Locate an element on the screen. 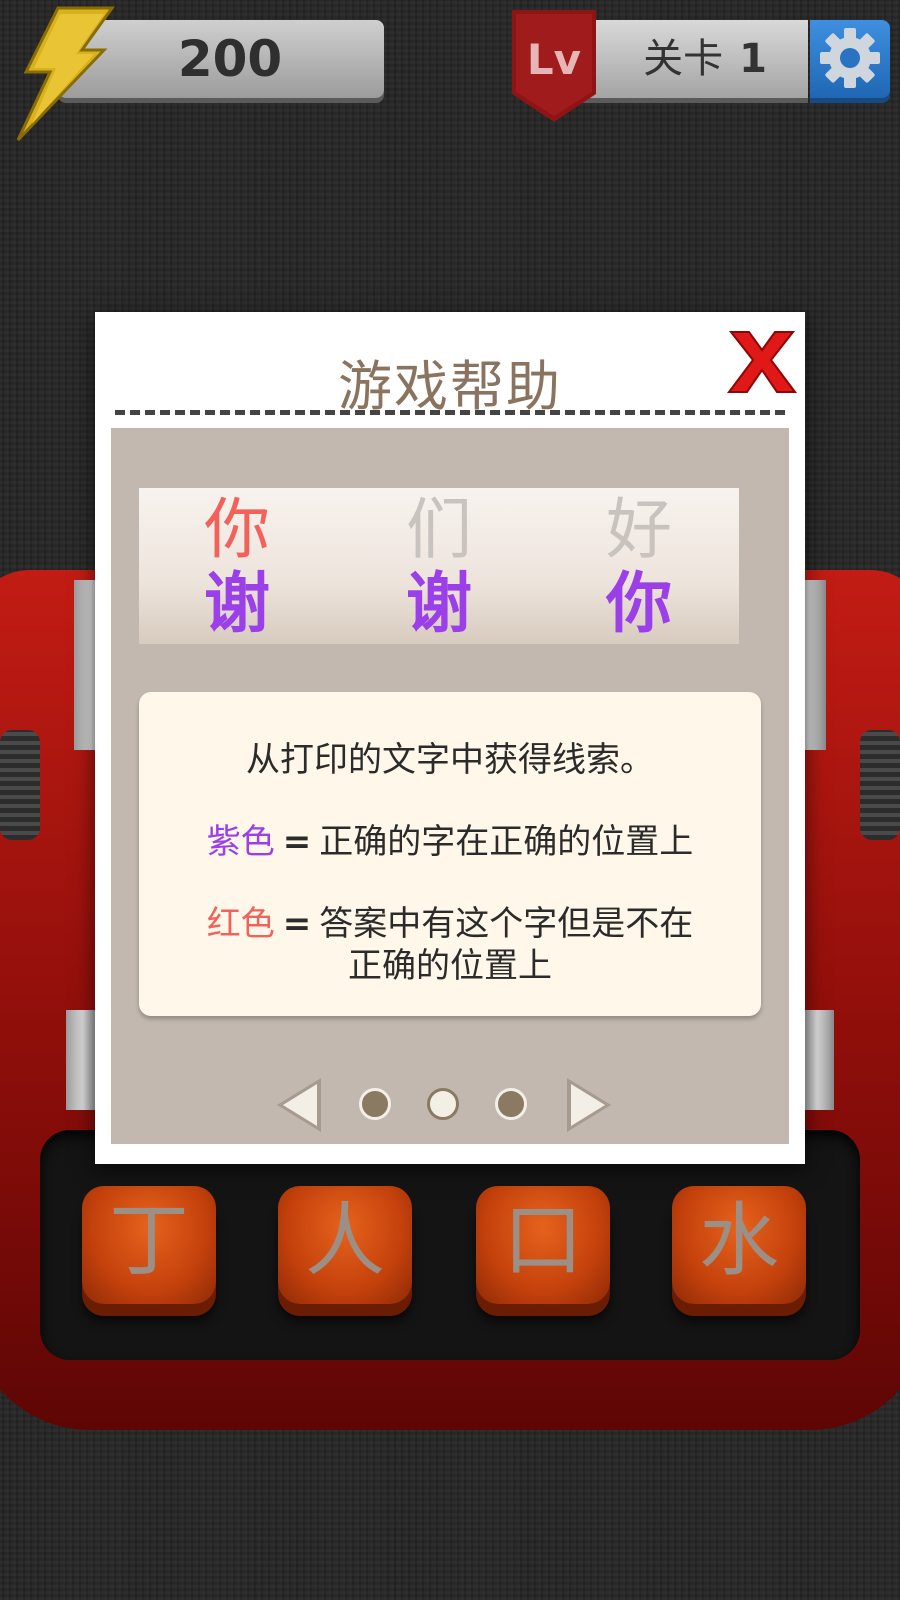 Image resolution: width=900 pixels, height=1600 pixels. key-label: 丁 is located at coordinates (149, 1240).